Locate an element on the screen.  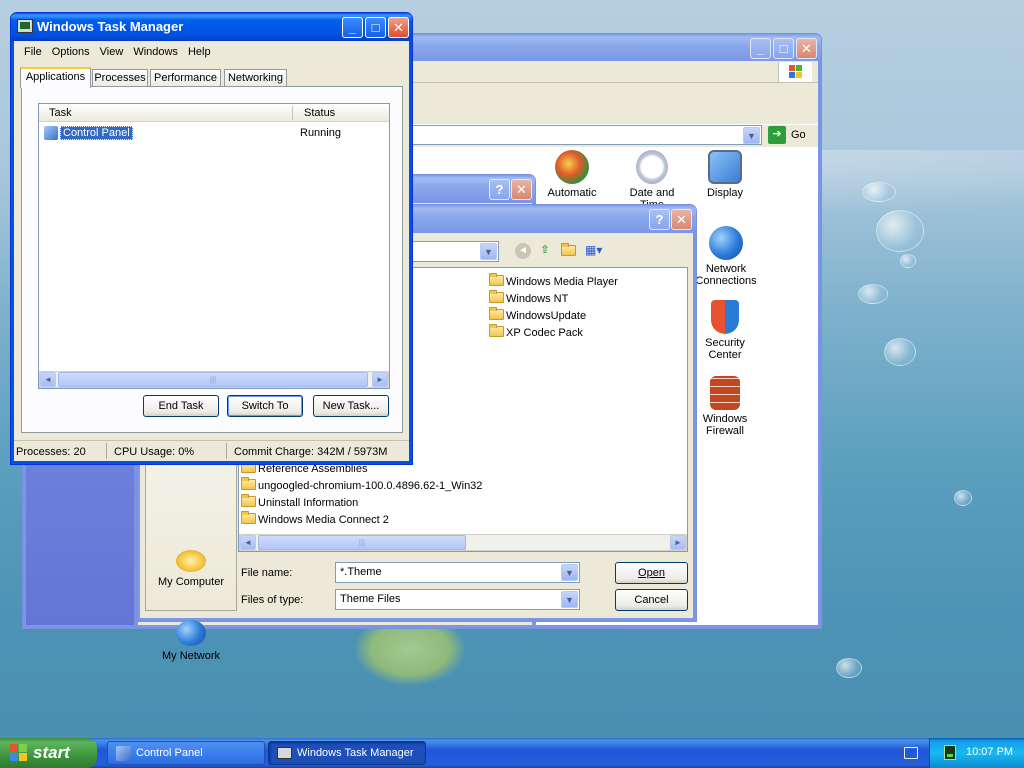
tab-processes: Processes is located at coordinates (120, 78).